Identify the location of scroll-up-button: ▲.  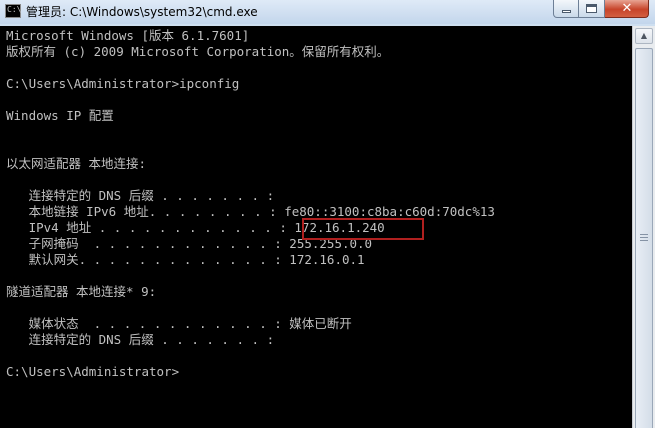
(644, 36).